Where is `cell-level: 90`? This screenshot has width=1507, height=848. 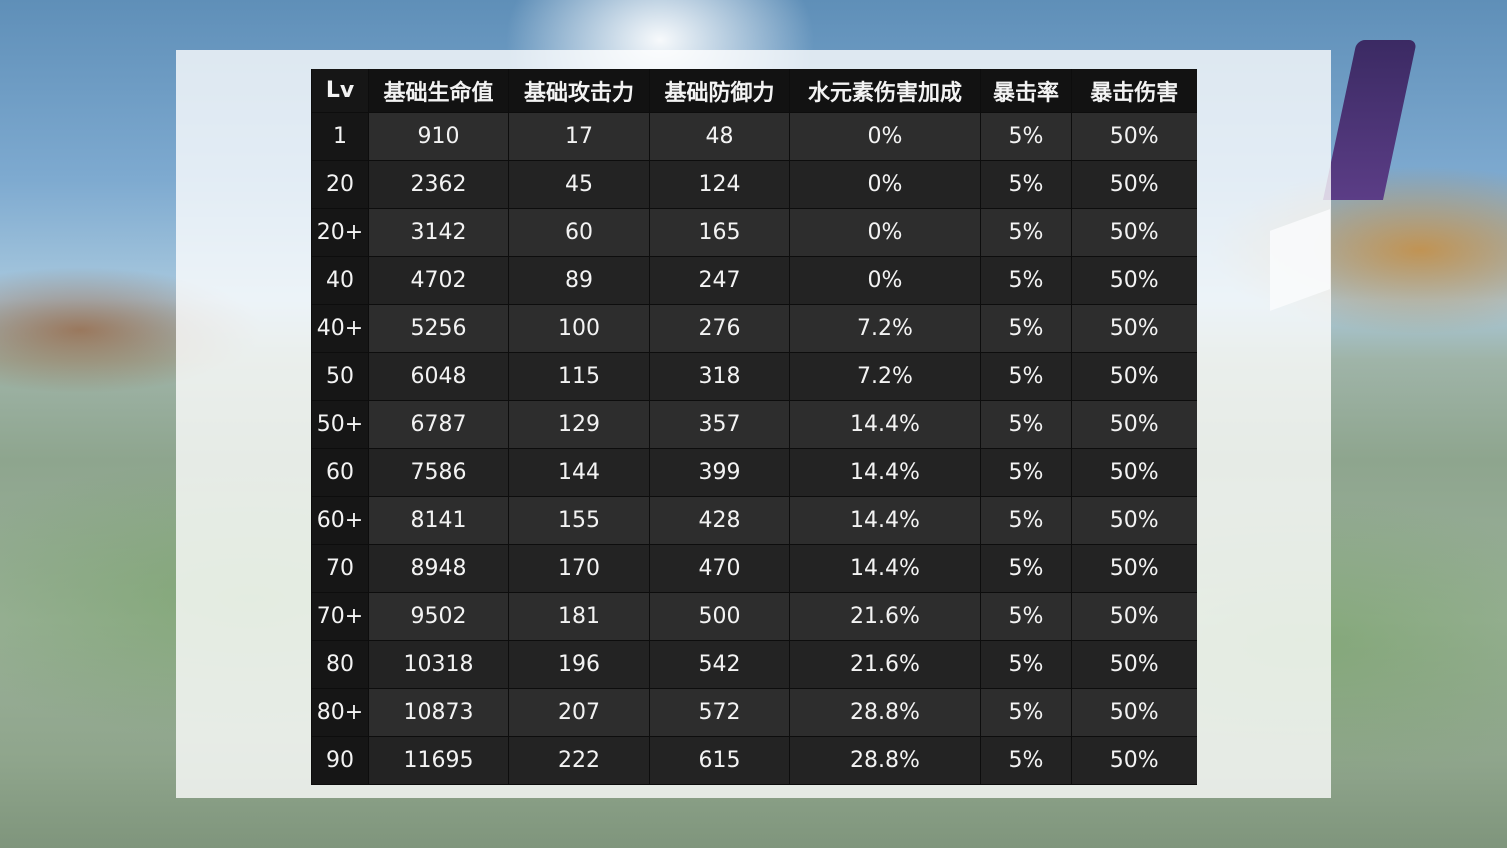 cell-level: 90 is located at coordinates (340, 760).